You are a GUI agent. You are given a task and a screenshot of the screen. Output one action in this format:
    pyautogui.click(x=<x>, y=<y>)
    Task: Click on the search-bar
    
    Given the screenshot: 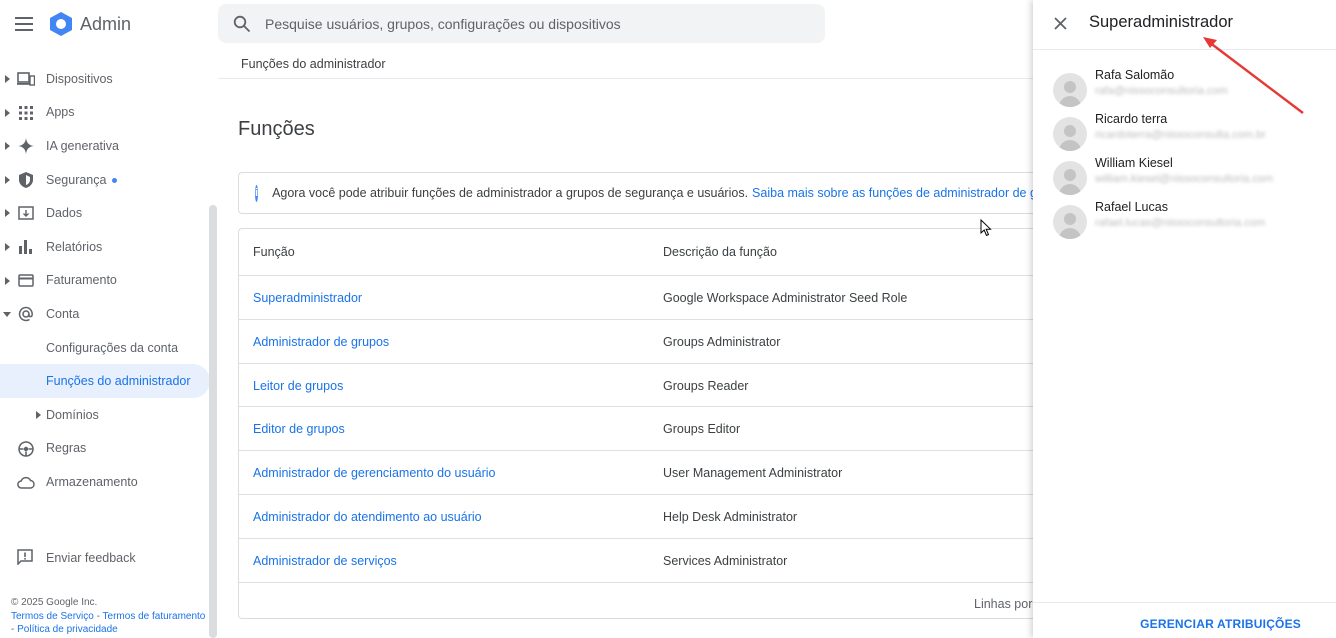 What is the action you would take?
    pyautogui.click(x=521, y=23)
    